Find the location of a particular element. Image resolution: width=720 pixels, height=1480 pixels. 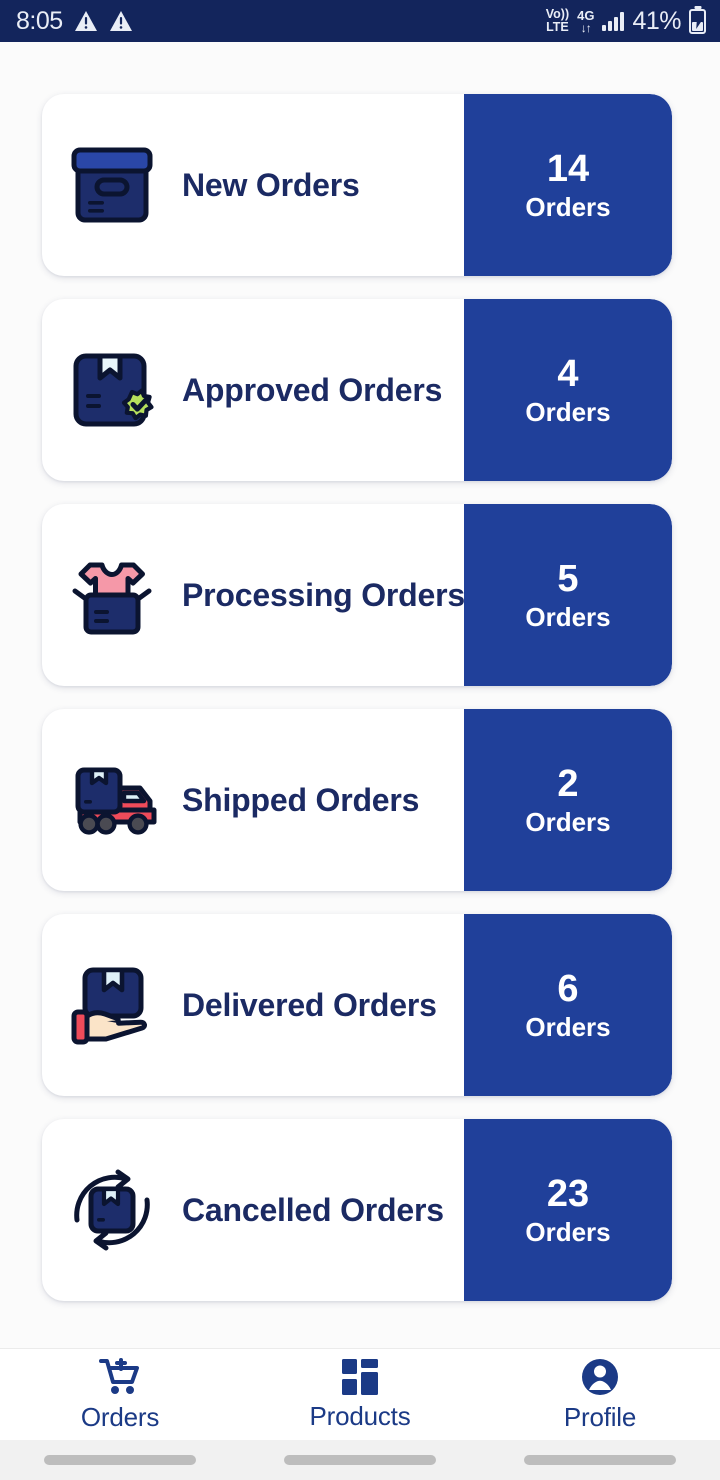

battery-percent-text: 41% is located at coordinates (656, 20).